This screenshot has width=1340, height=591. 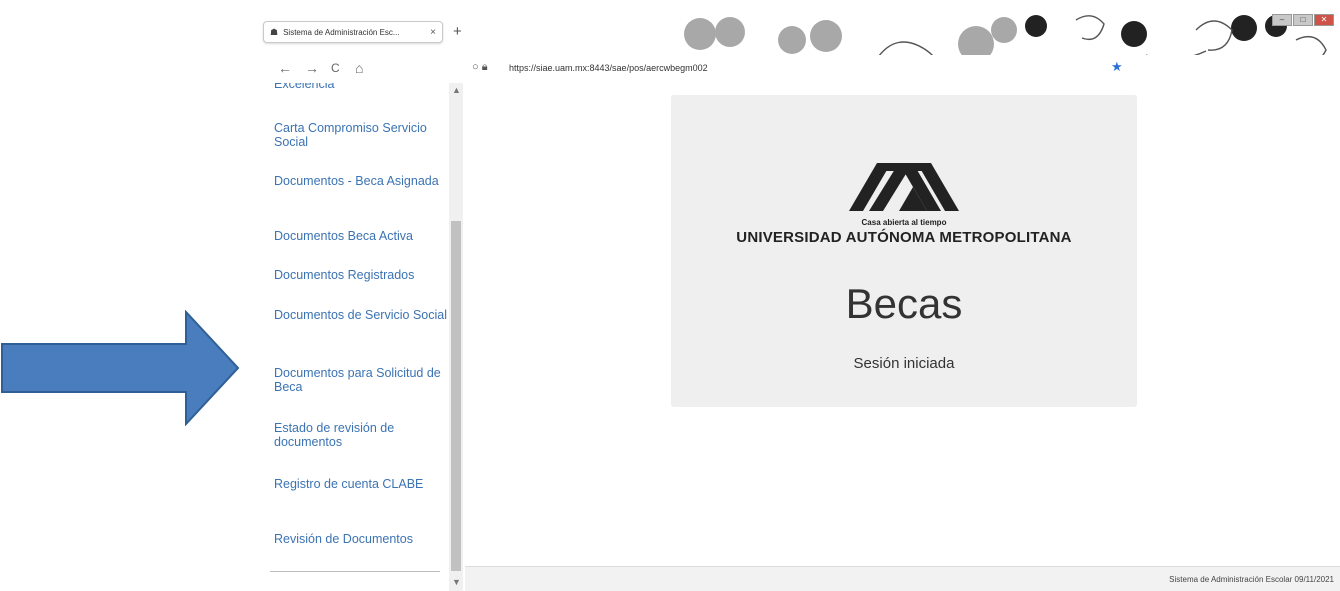 I want to click on sidebar-item-documentos-registrados: Documentos Registrados, so click(x=361, y=275).